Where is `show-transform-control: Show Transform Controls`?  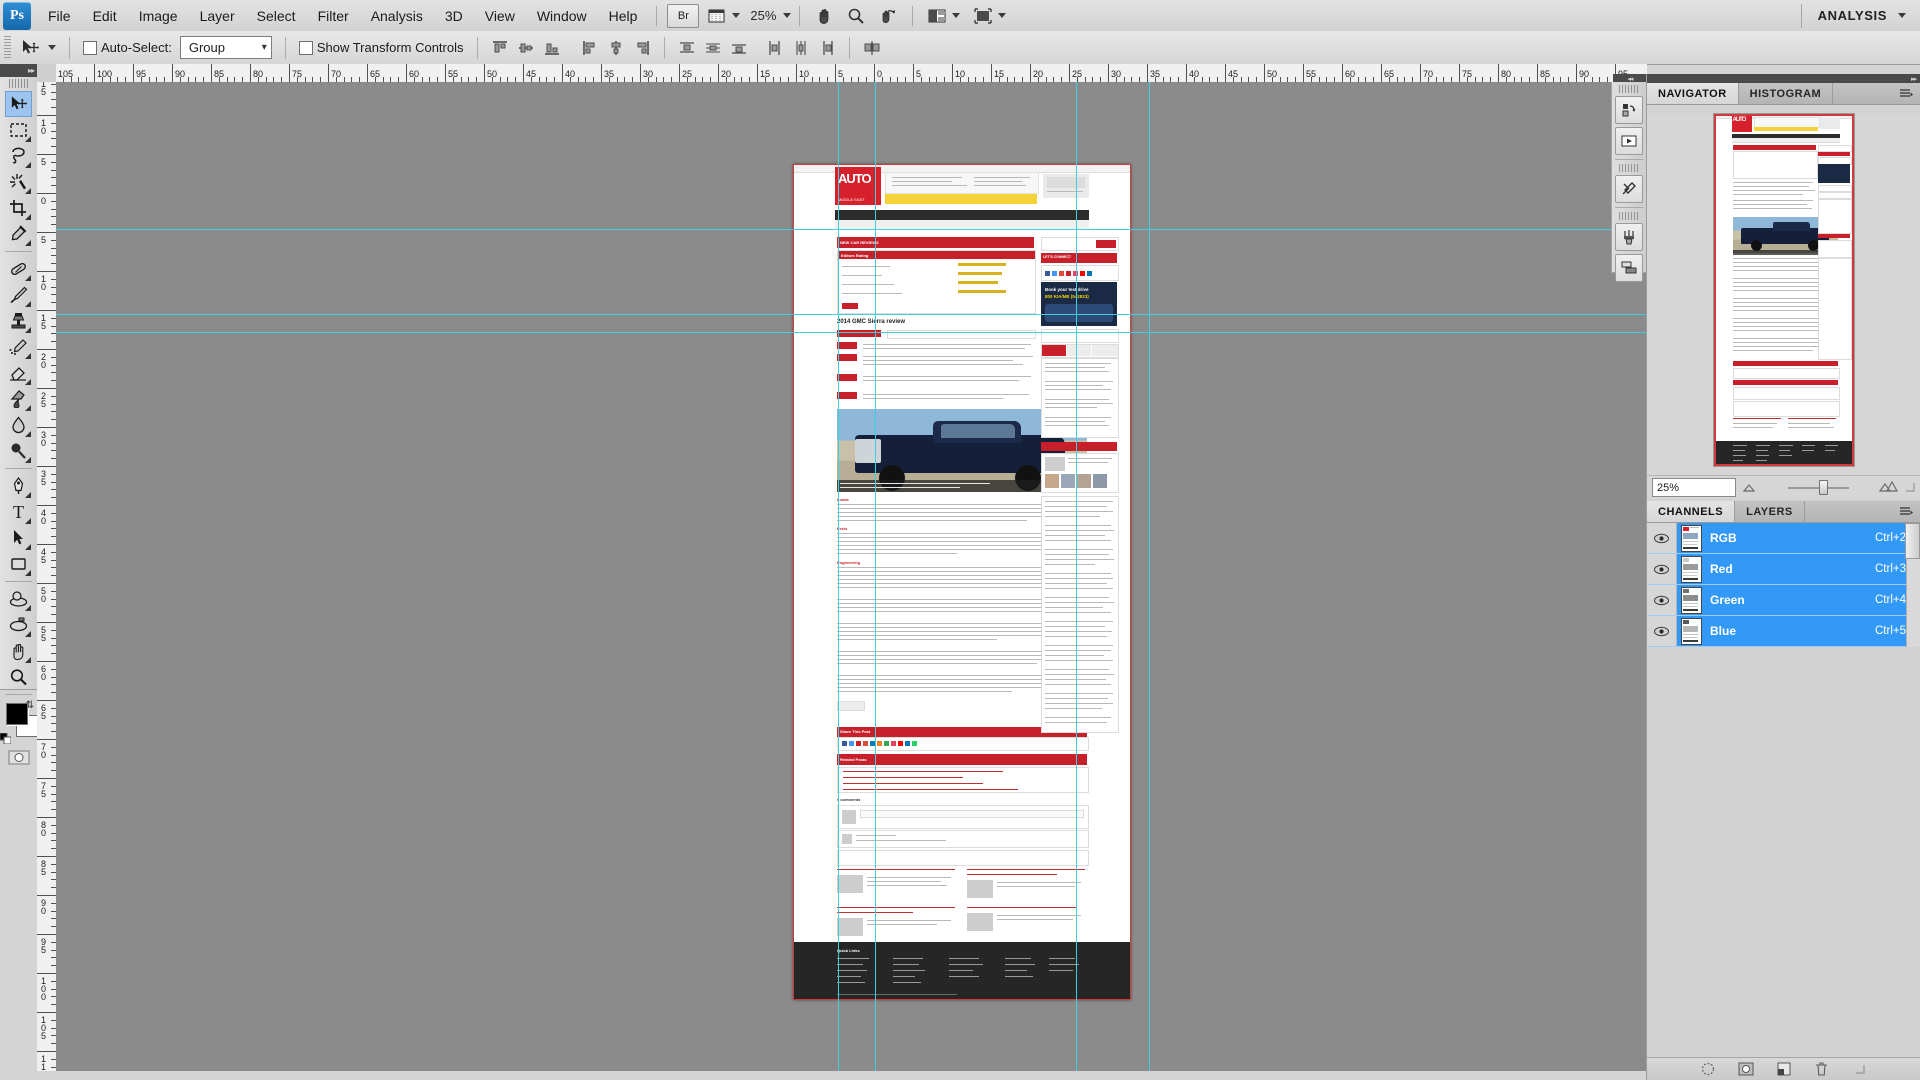 show-transform-control: Show Transform Controls is located at coordinates (381, 47).